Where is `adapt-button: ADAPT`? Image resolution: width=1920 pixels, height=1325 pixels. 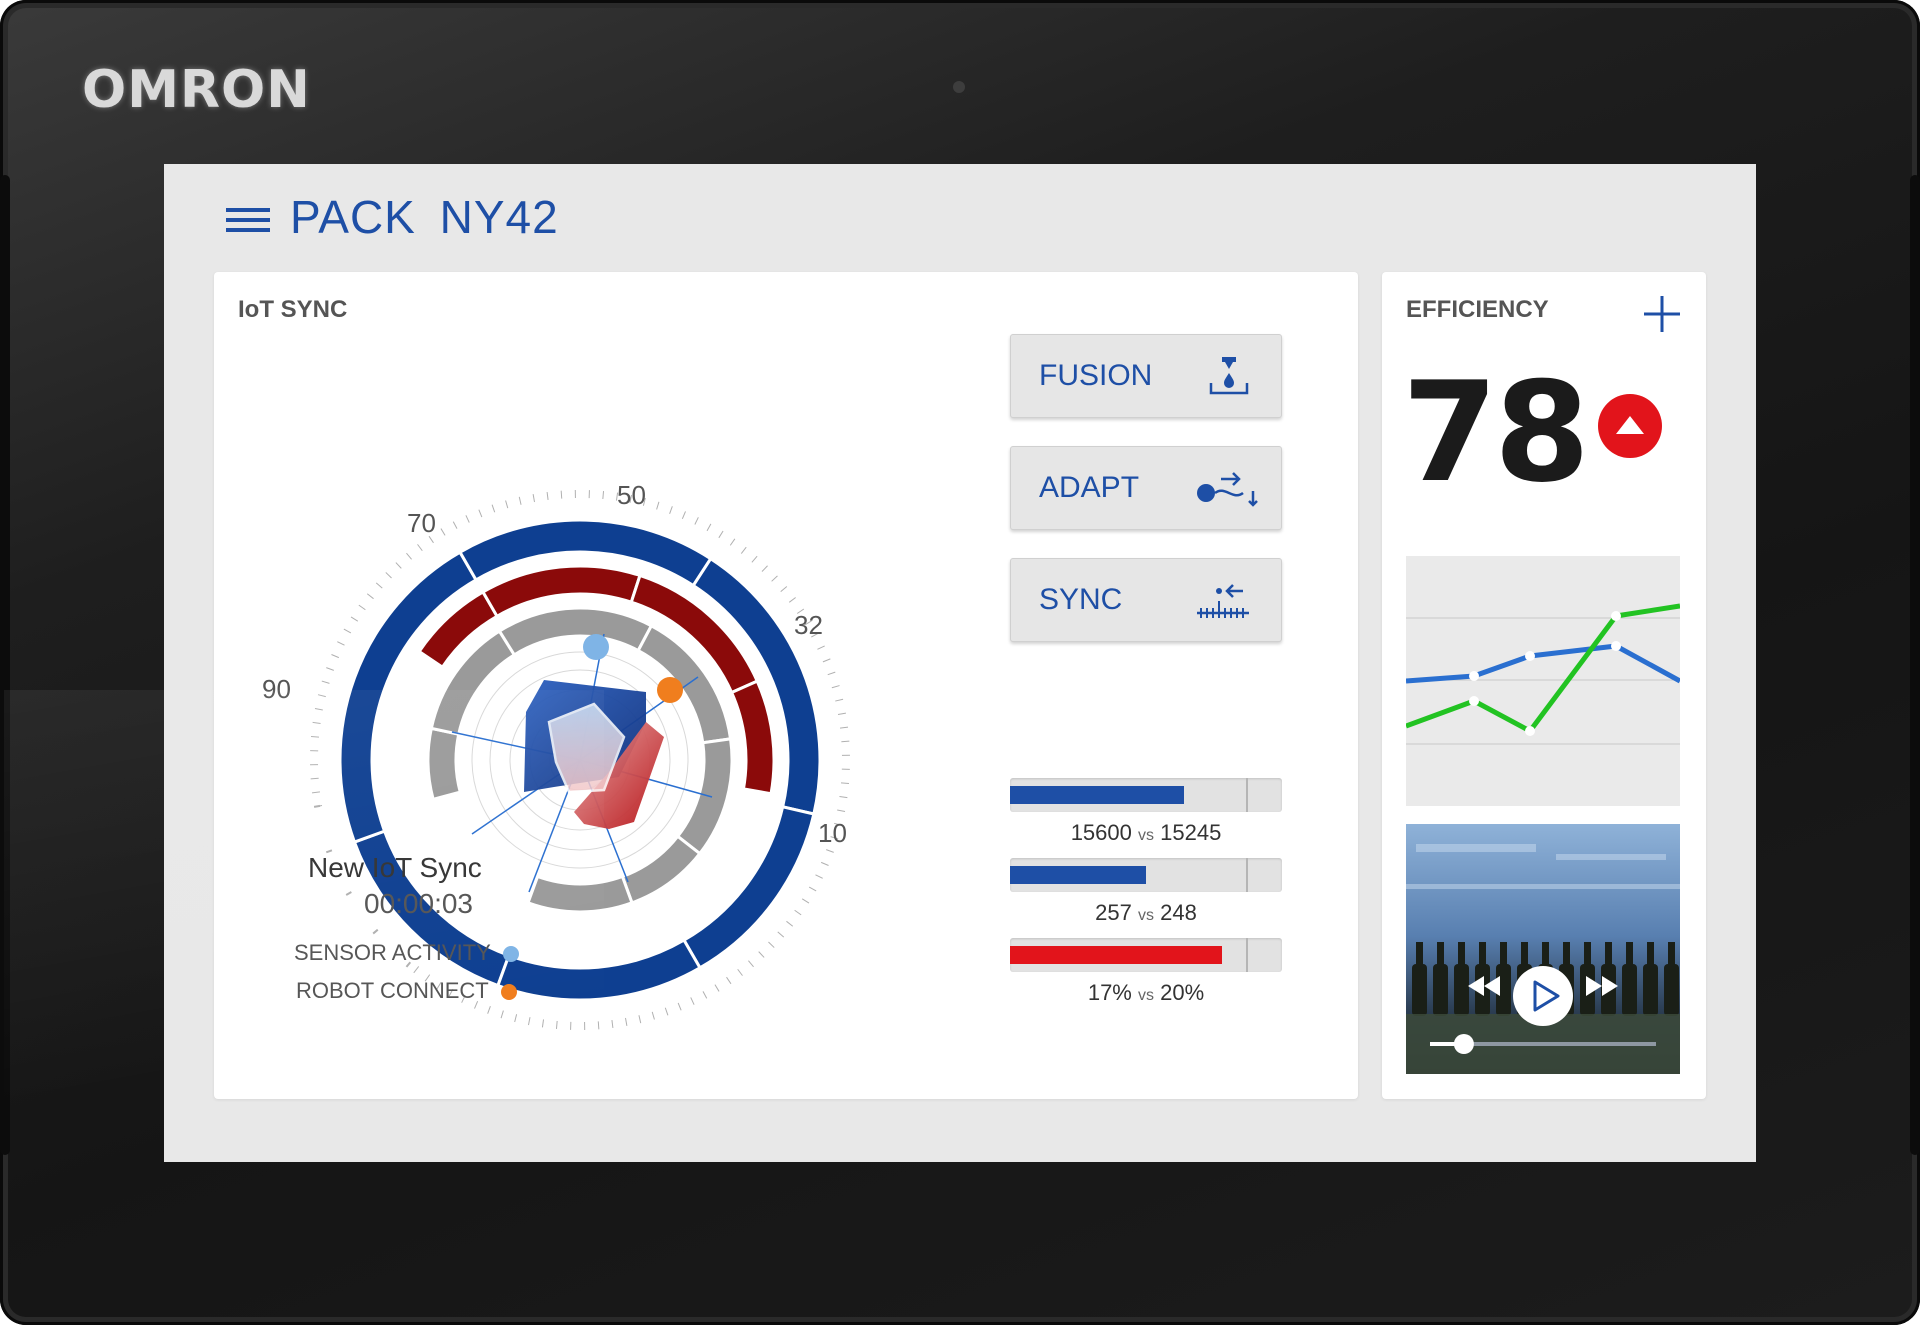 adapt-button: ADAPT is located at coordinates (1146, 488).